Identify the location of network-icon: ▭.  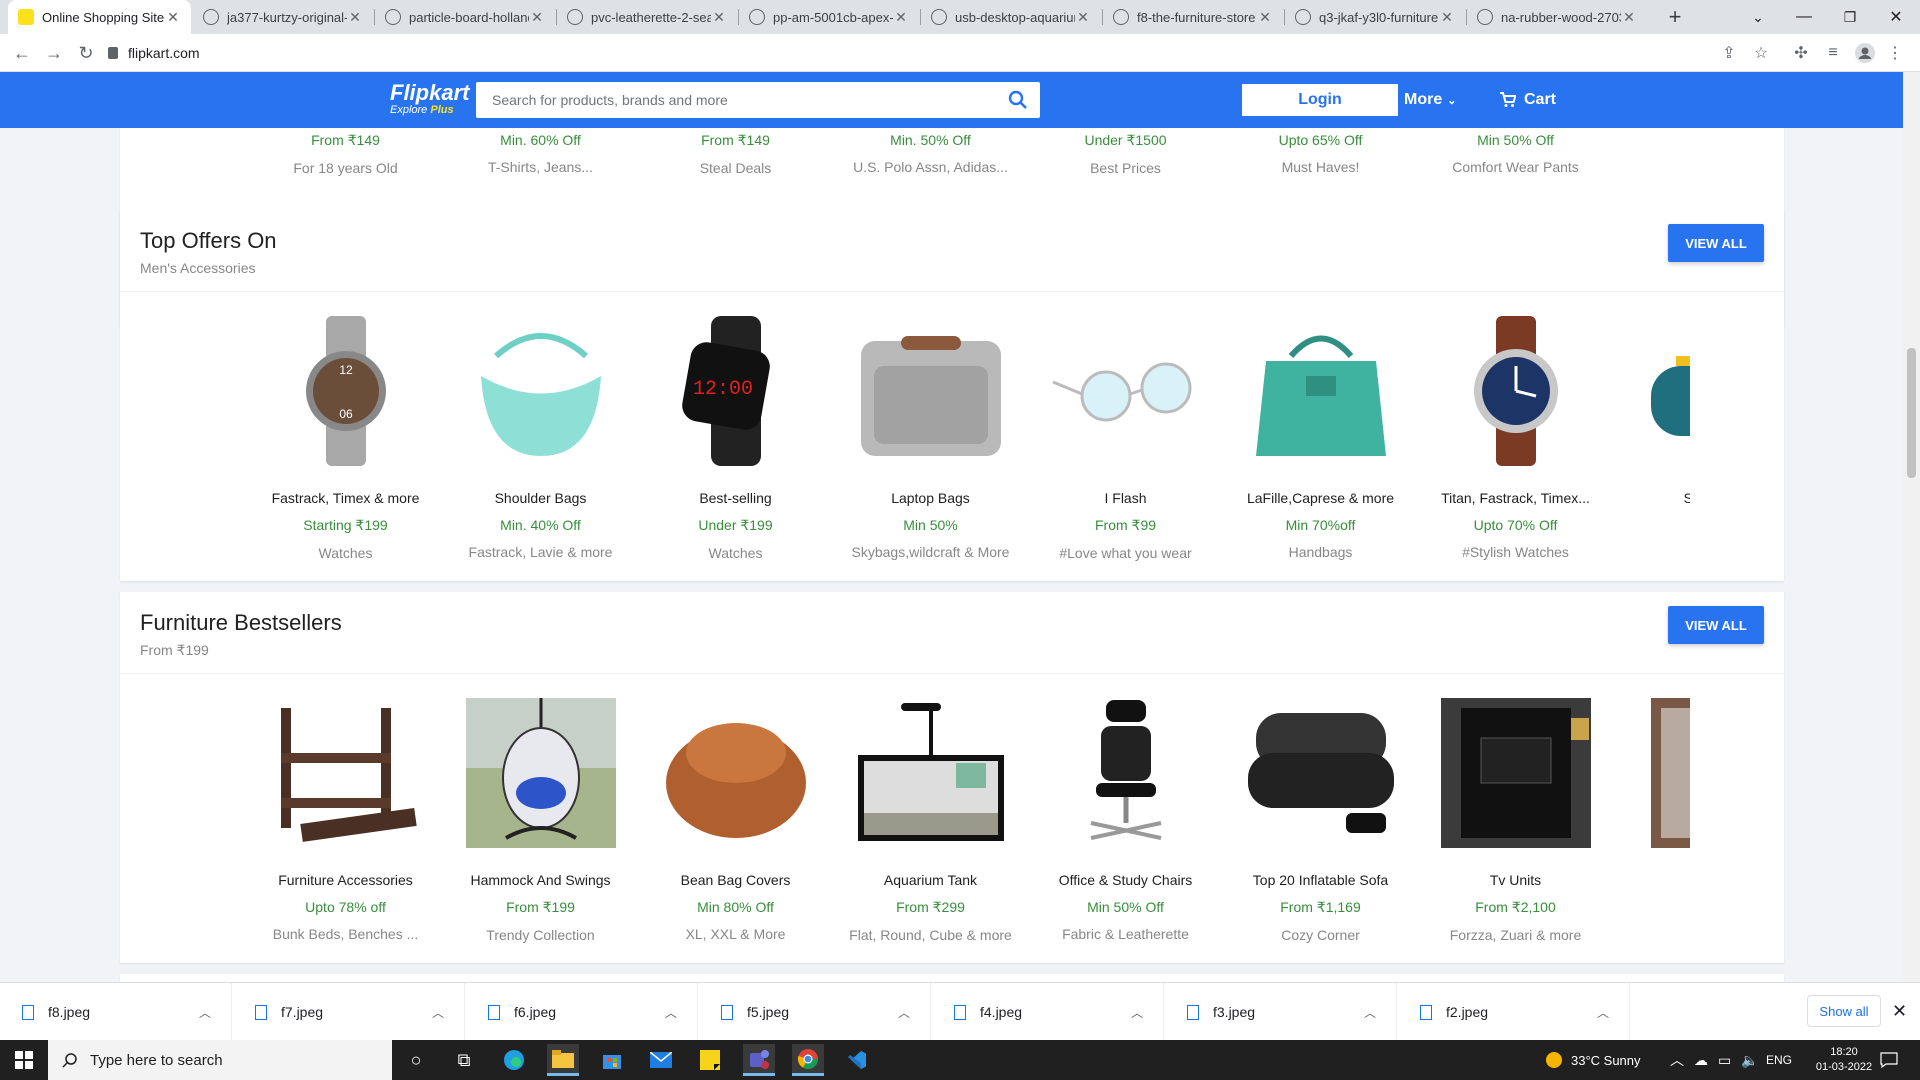
(1724, 1060).